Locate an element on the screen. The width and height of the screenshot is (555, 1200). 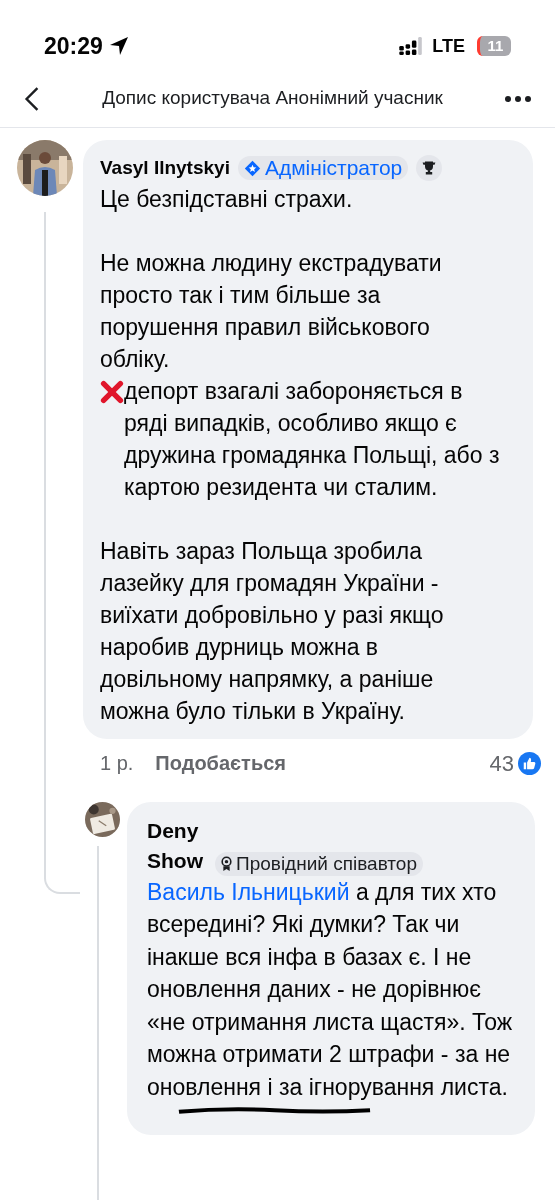
clock-time: 20:29 is located at coordinates (73, 46).